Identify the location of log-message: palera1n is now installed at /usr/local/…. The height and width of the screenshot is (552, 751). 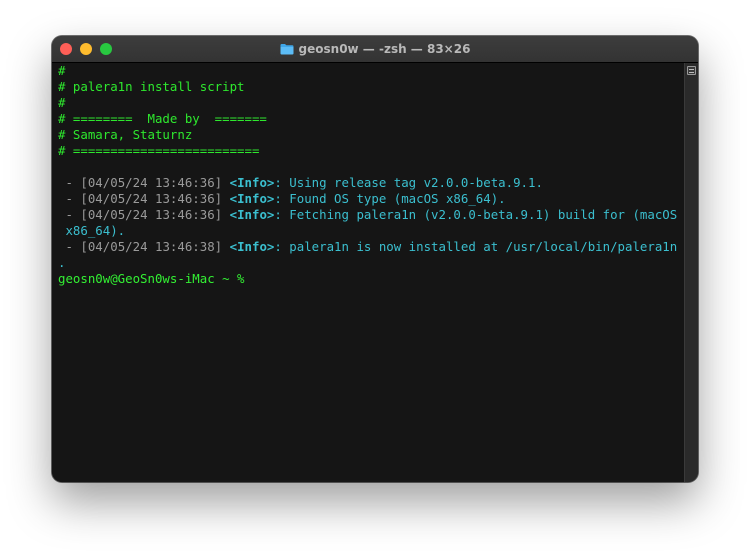
(479, 246).